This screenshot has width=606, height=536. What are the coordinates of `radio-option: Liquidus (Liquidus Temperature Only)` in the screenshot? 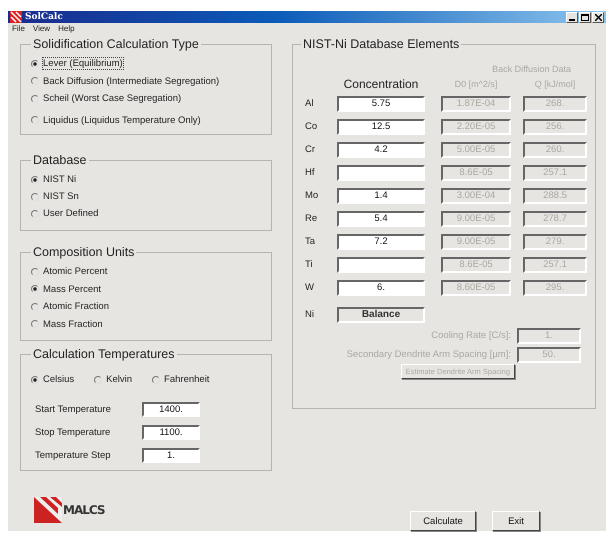 It's located at (147, 120).